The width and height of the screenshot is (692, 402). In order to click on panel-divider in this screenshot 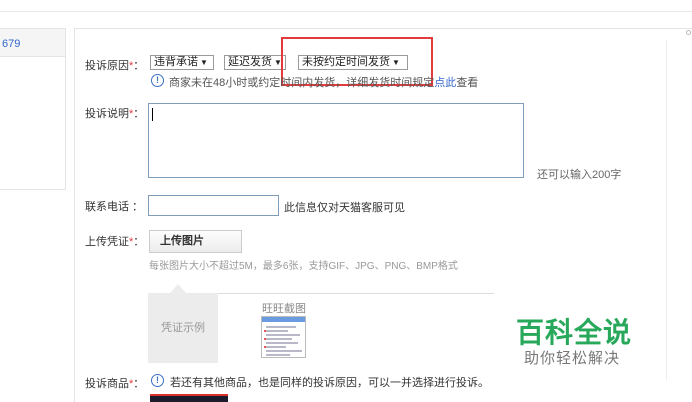, I will do `click(666, 210)`.